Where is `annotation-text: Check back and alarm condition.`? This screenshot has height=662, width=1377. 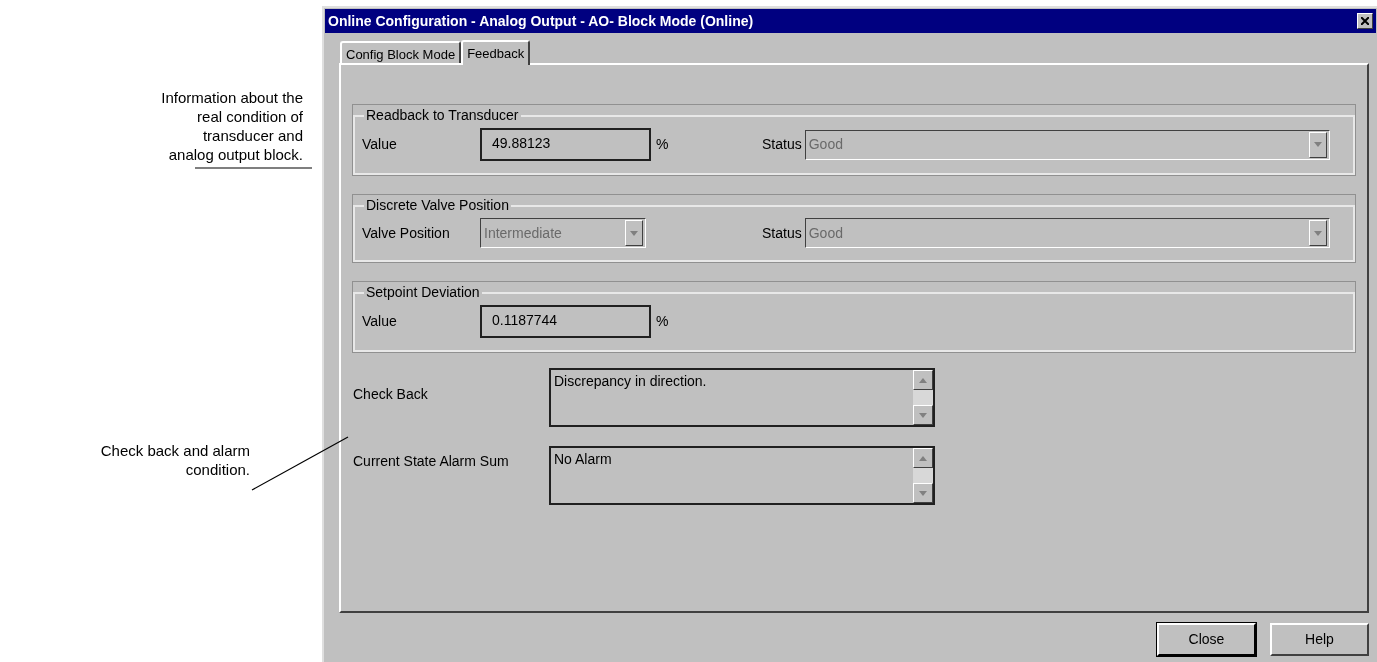 annotation-text: Check back and alarm condition. is located at coordinates (174, 460).